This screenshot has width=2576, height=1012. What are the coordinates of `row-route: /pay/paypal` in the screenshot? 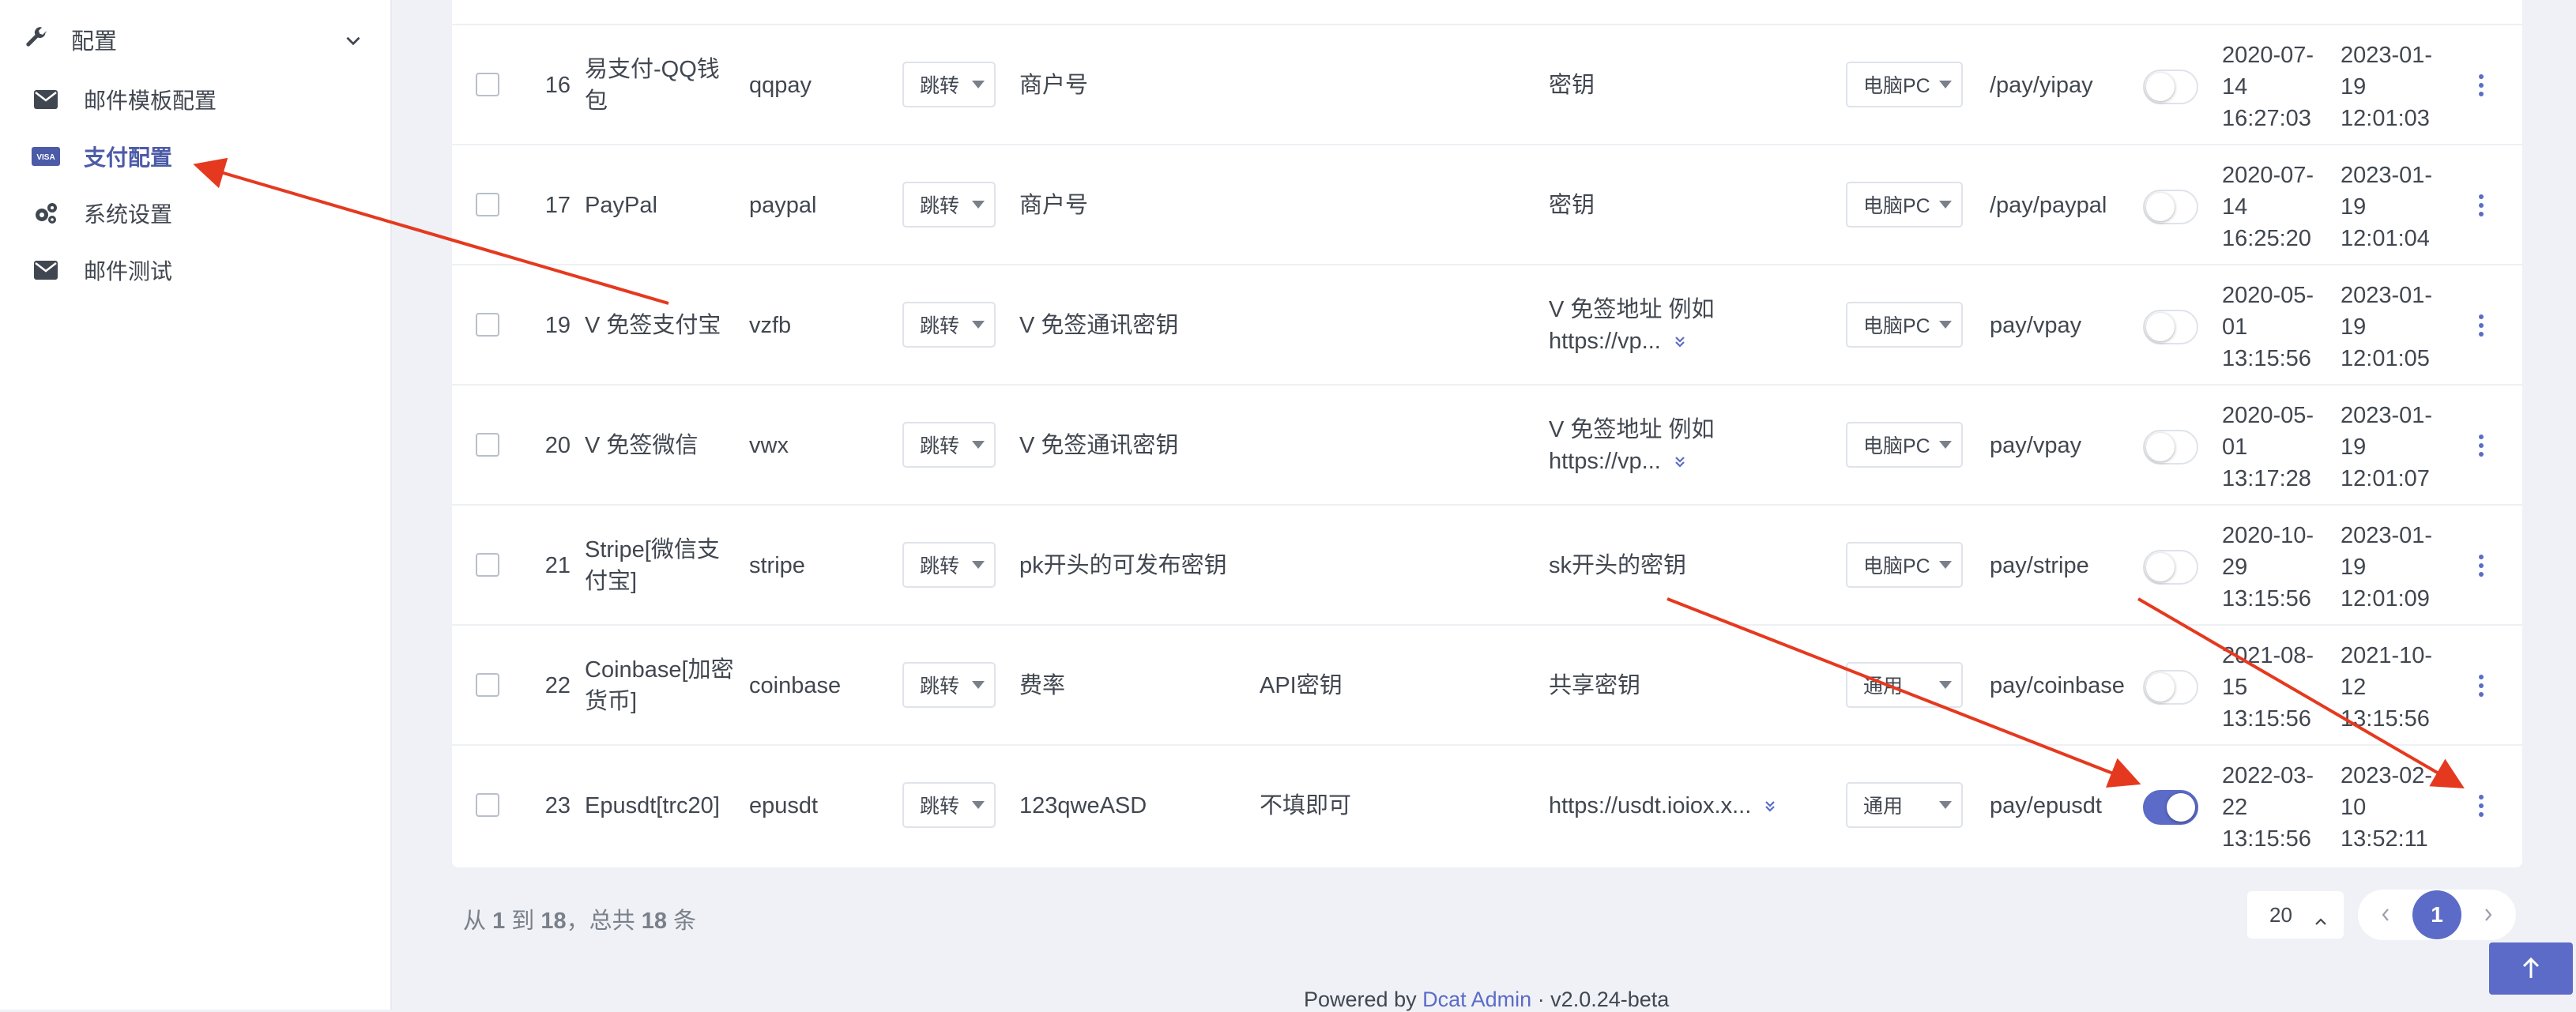 It's located at (2048, 205).